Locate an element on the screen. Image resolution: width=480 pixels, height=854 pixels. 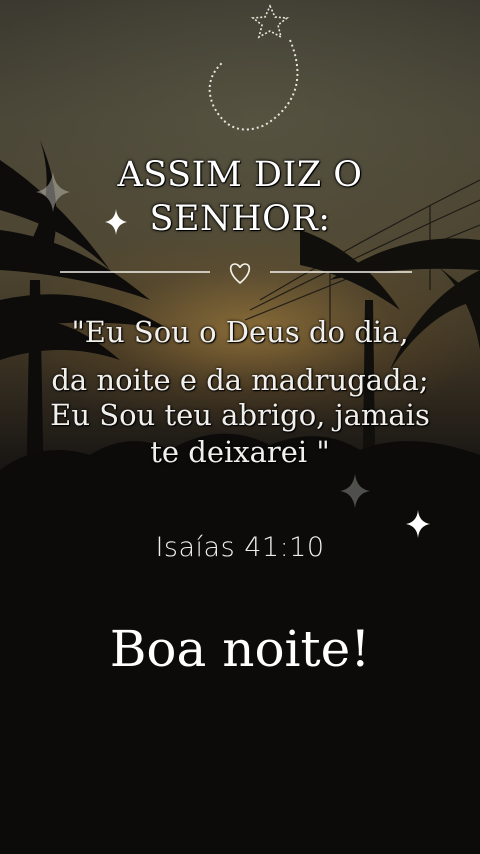
quote-line-4: te deixarei " is located at coordinates (240, 452).